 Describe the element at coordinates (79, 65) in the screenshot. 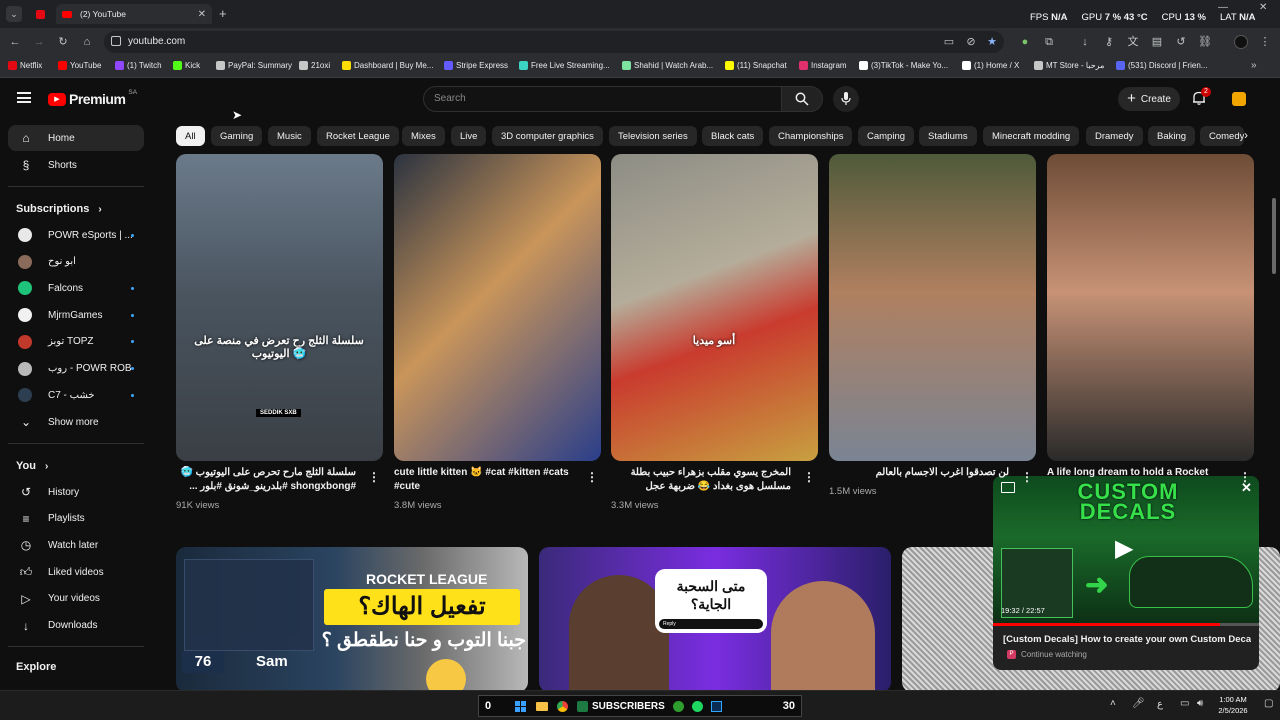

I see `bookmark-item: YouTube` at that location.